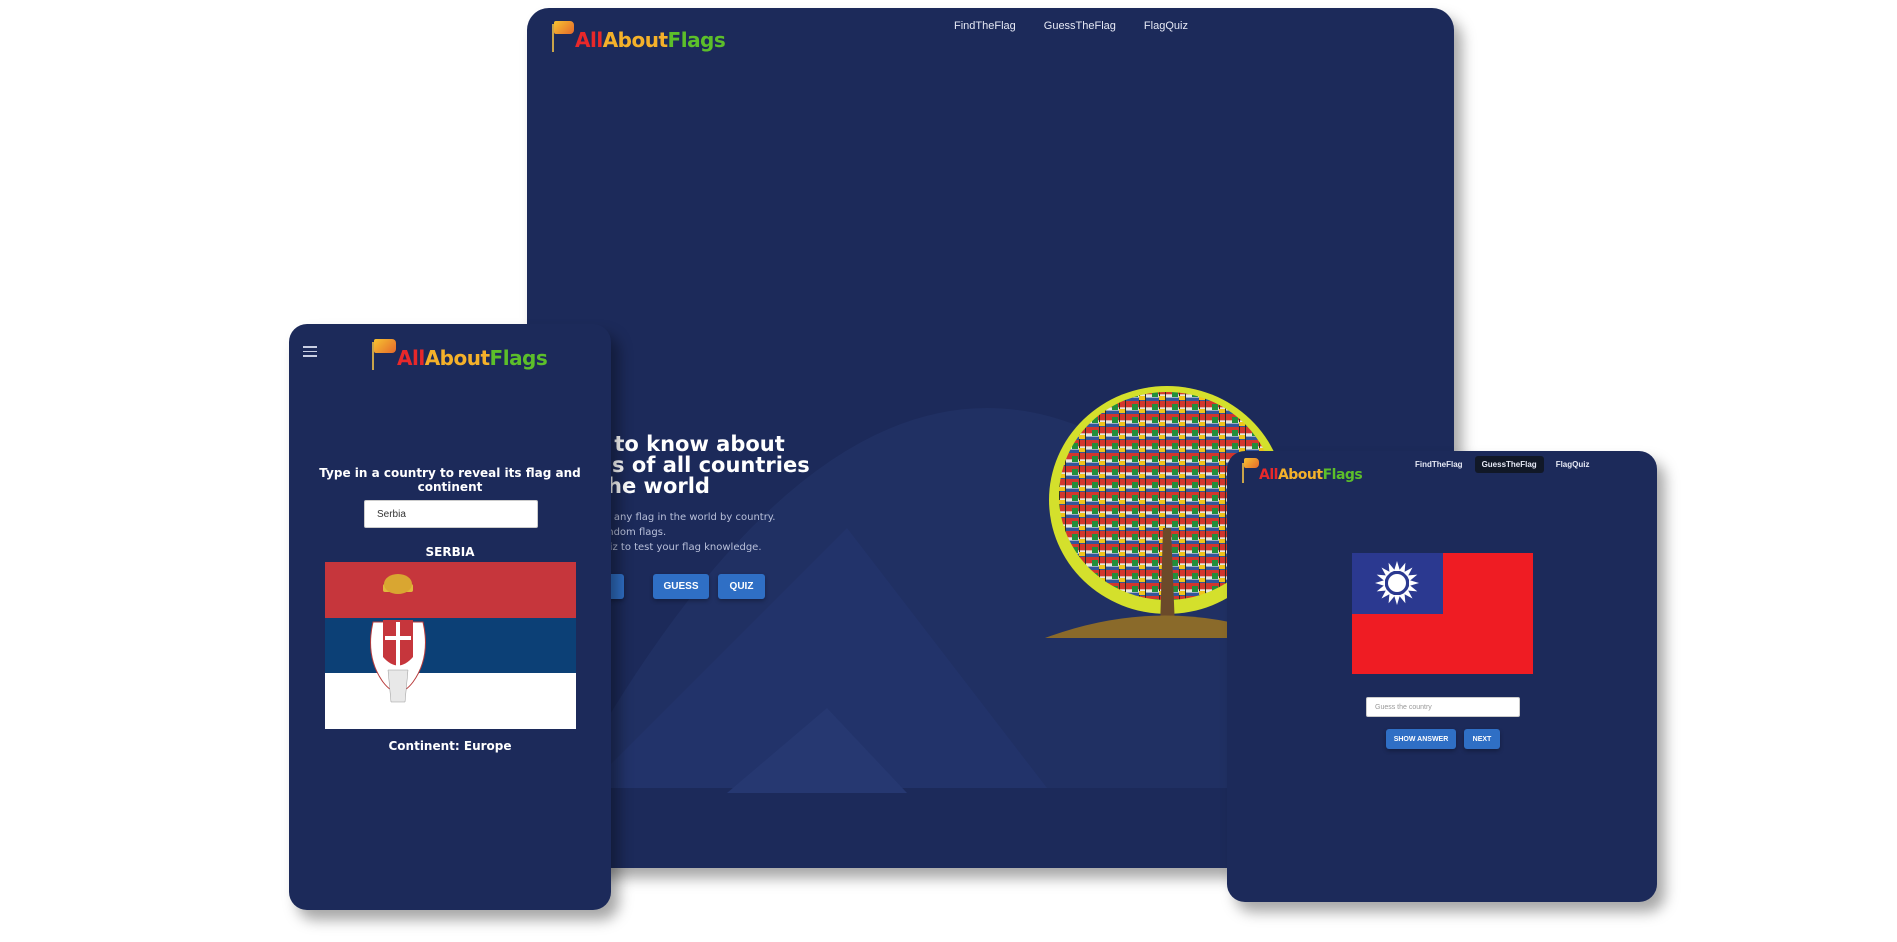 This screenshot has height=942, width=1897. I want to click on country-name: SERBIA, so click(450, 552).